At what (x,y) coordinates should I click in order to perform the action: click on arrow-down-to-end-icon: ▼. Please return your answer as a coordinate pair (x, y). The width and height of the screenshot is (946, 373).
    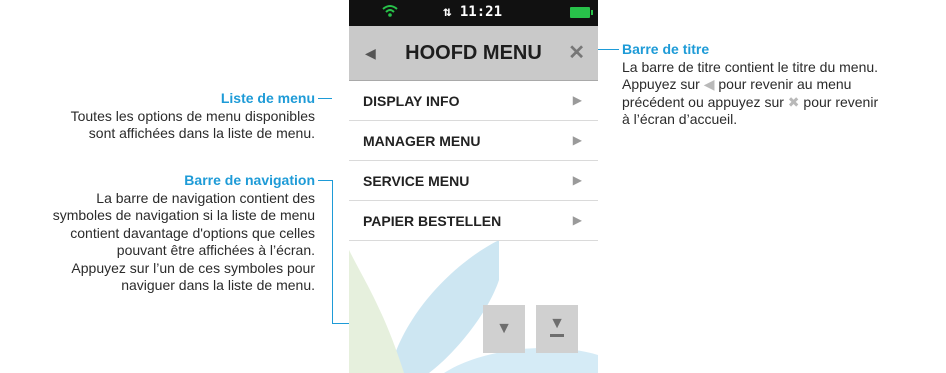
    Looking at the image, I should click on (557, 323).